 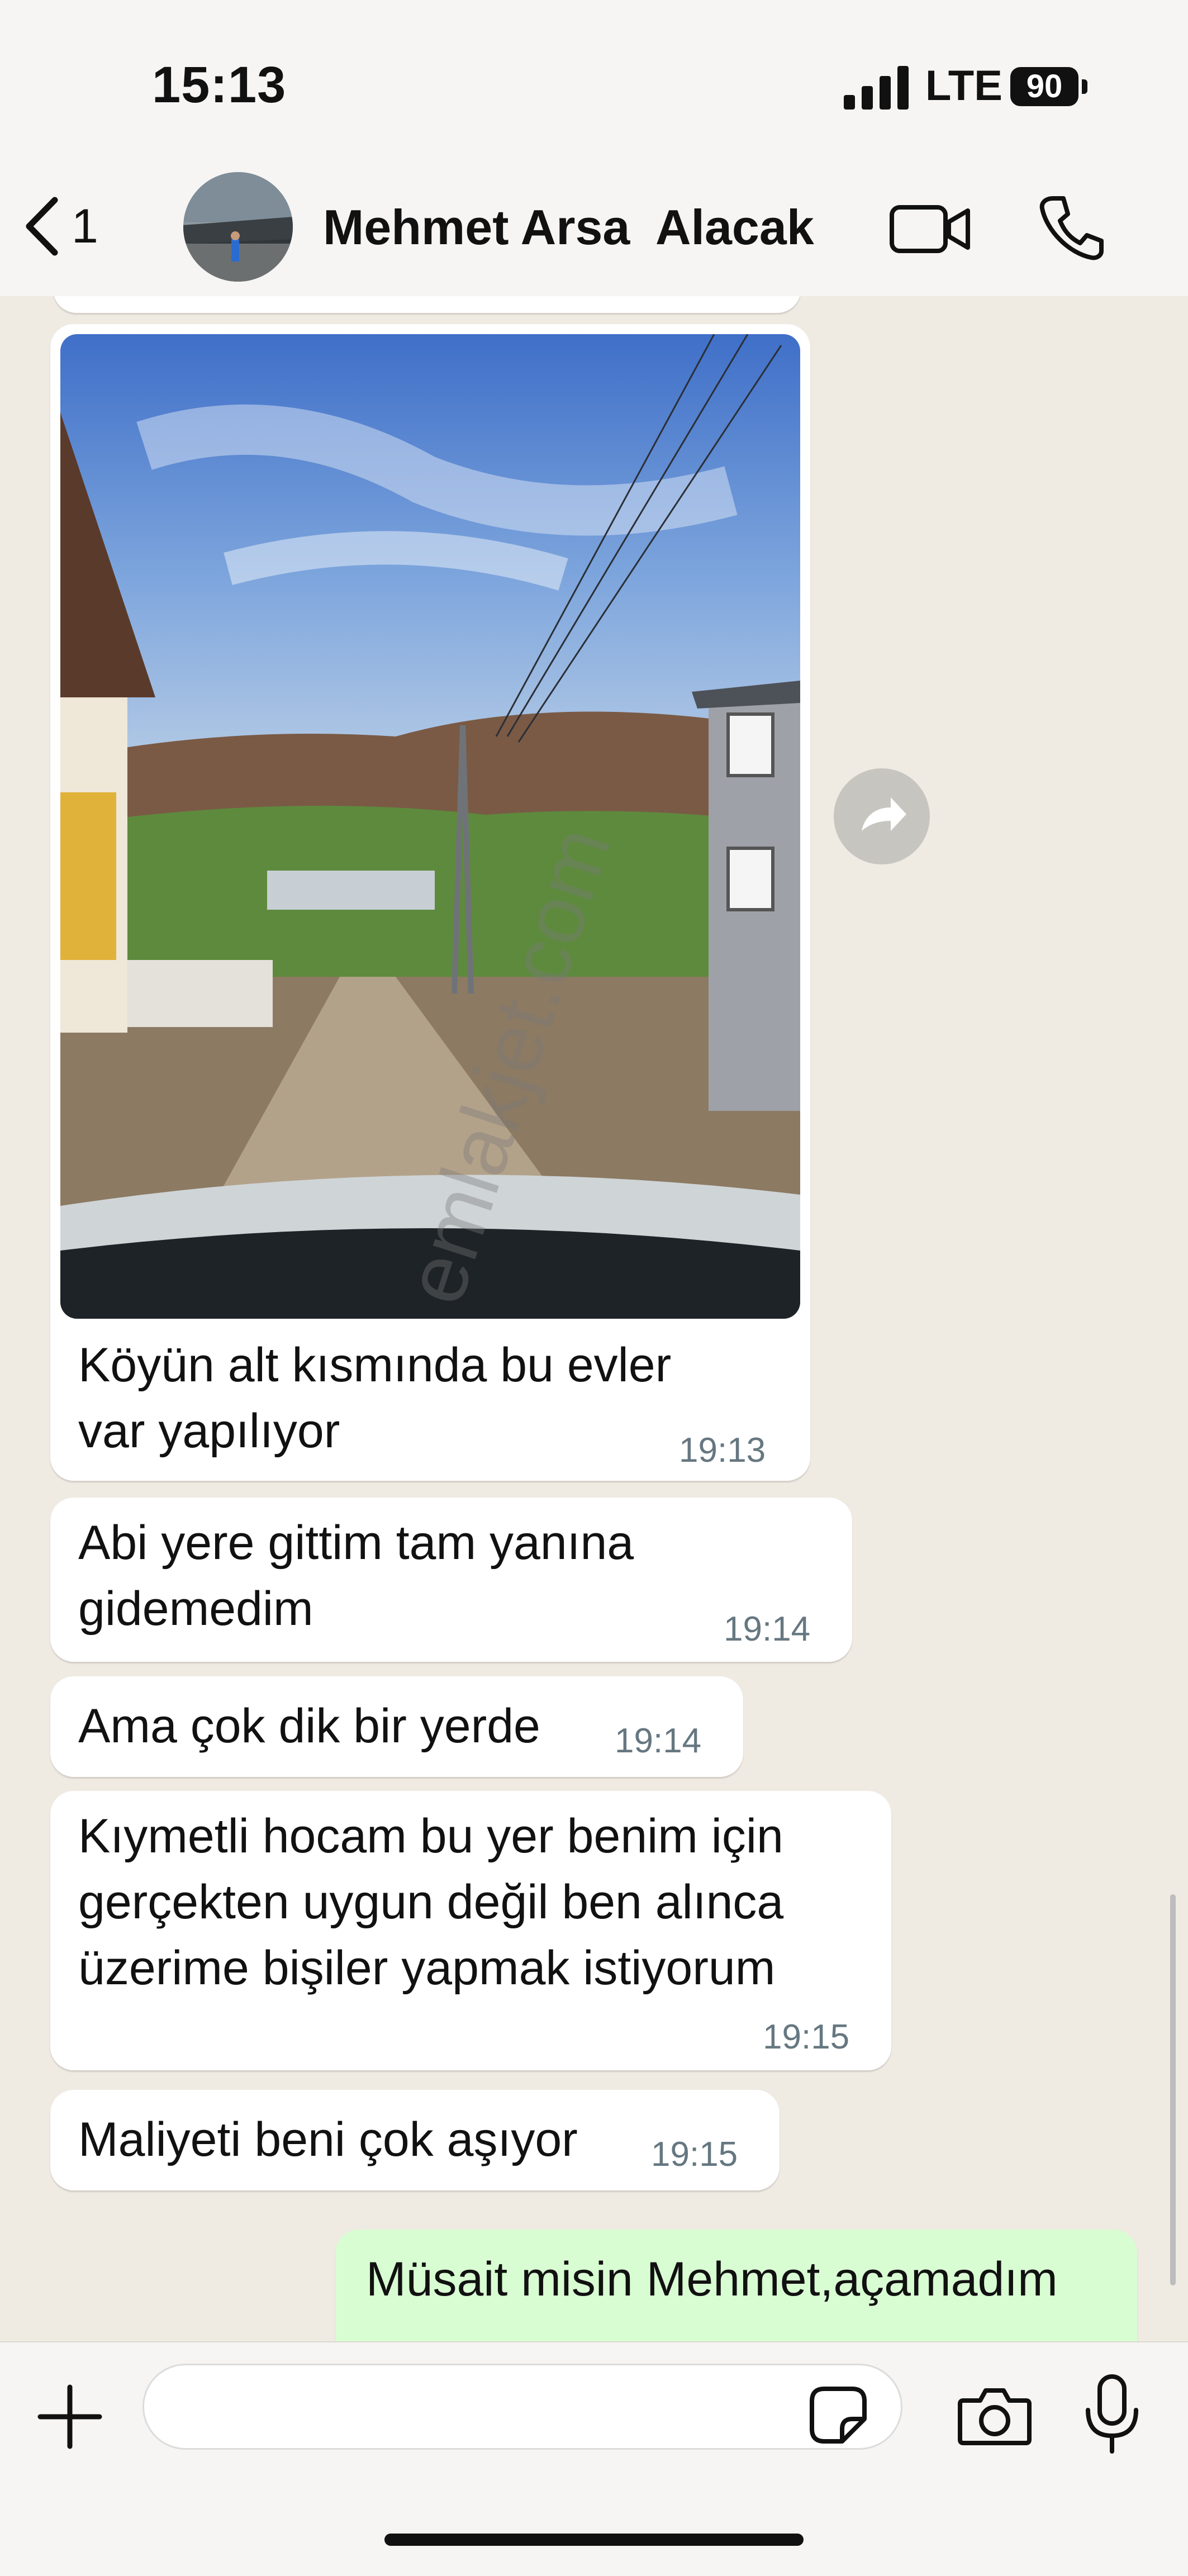 I want to click on network-label: LTE, so click(x=963, y=86).